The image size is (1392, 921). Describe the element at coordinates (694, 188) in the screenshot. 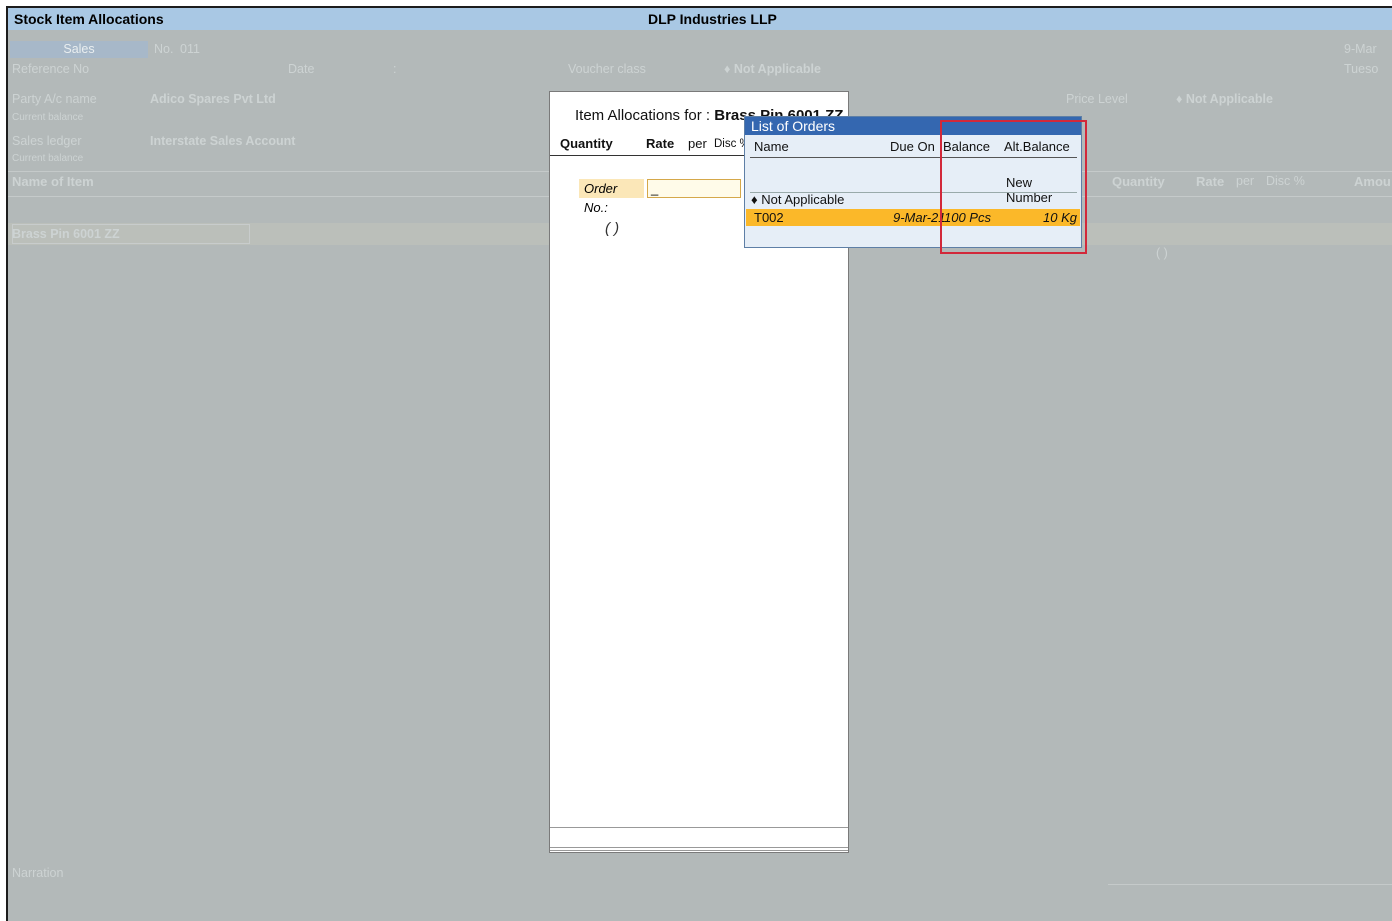

I see `order-no-input: _` at that location.